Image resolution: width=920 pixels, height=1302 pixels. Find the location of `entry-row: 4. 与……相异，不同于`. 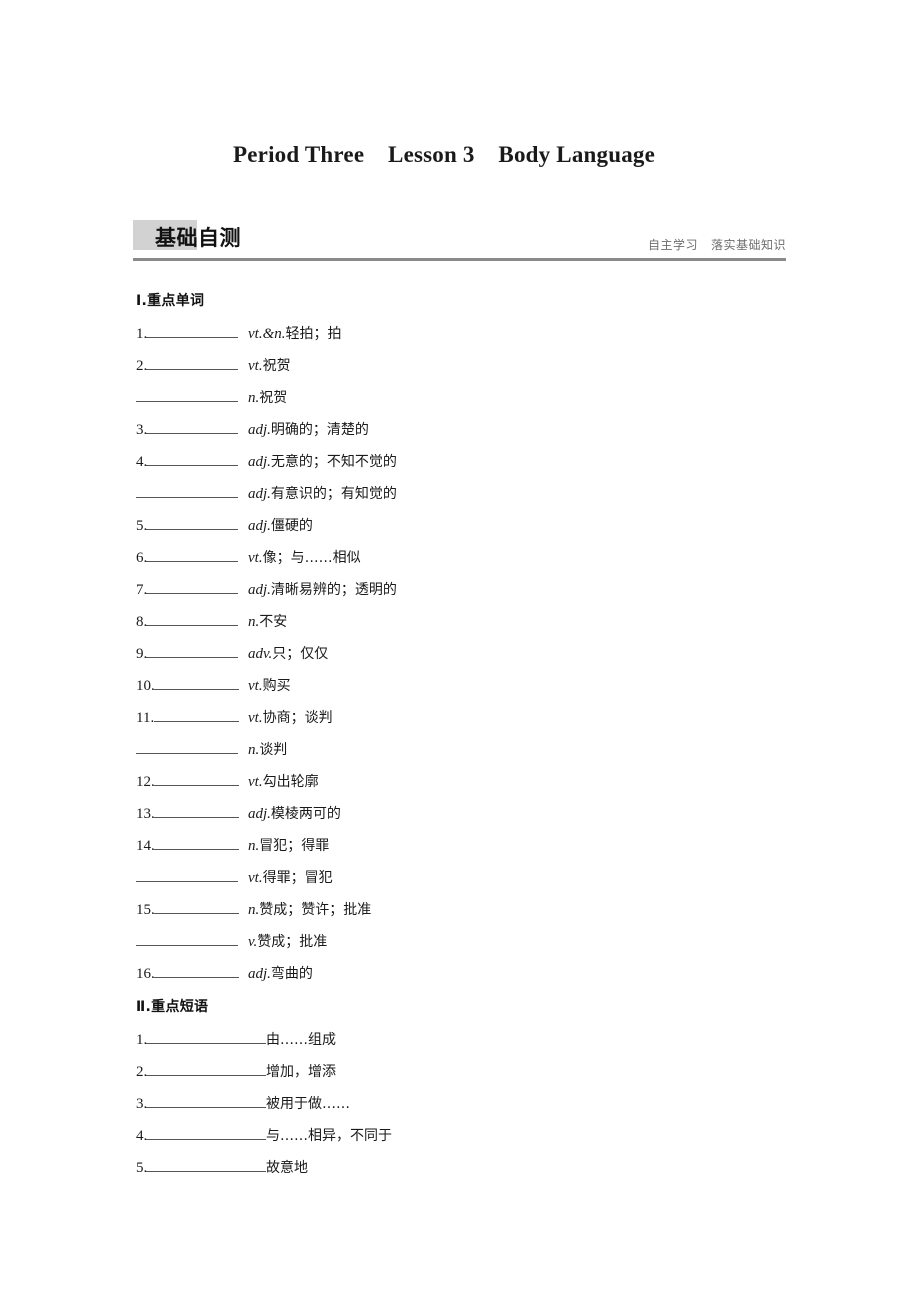

entry-row: 4. 与……相异，不同于 is located at coordinates (466, 1136).